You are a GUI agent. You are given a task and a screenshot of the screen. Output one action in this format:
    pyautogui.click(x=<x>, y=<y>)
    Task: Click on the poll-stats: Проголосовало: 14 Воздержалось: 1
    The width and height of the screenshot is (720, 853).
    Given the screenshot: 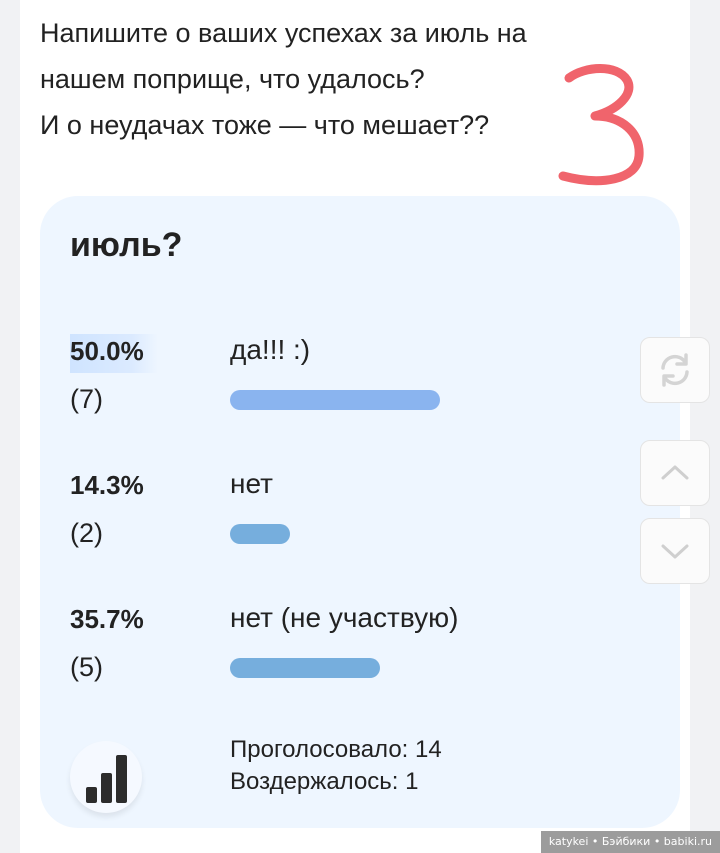 What is the action you would take?
    pyautogui.click(x=336, y=766)
    